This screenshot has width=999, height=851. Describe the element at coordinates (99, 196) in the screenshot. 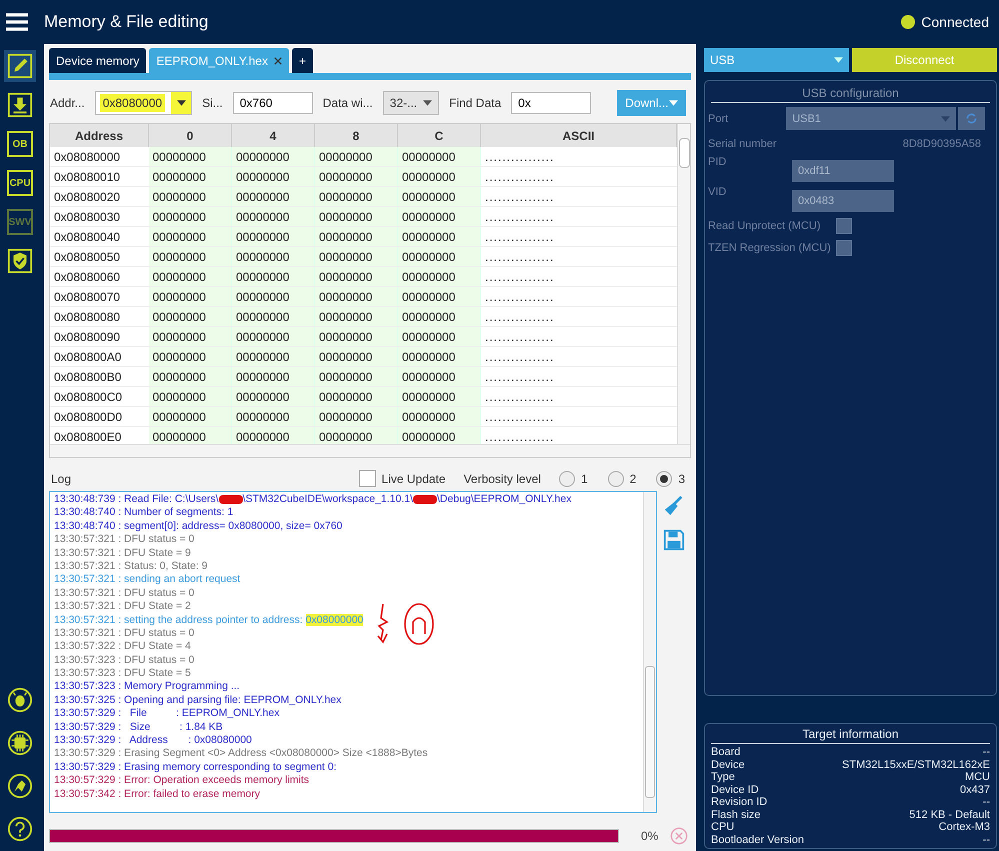

I see `table-cell: 0x08080020` at that location.